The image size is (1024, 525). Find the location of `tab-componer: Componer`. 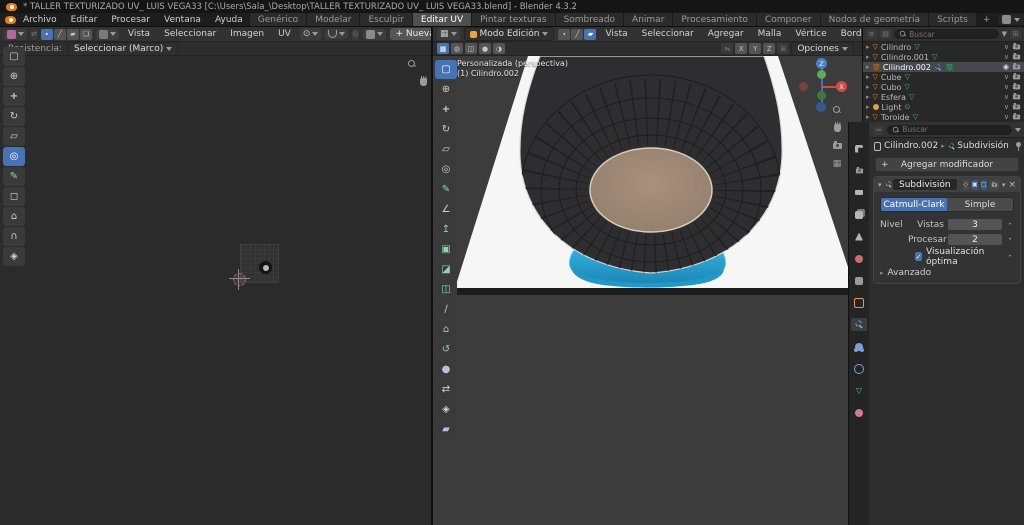

tab-componer: Componer is located at coordinates (788, 19).